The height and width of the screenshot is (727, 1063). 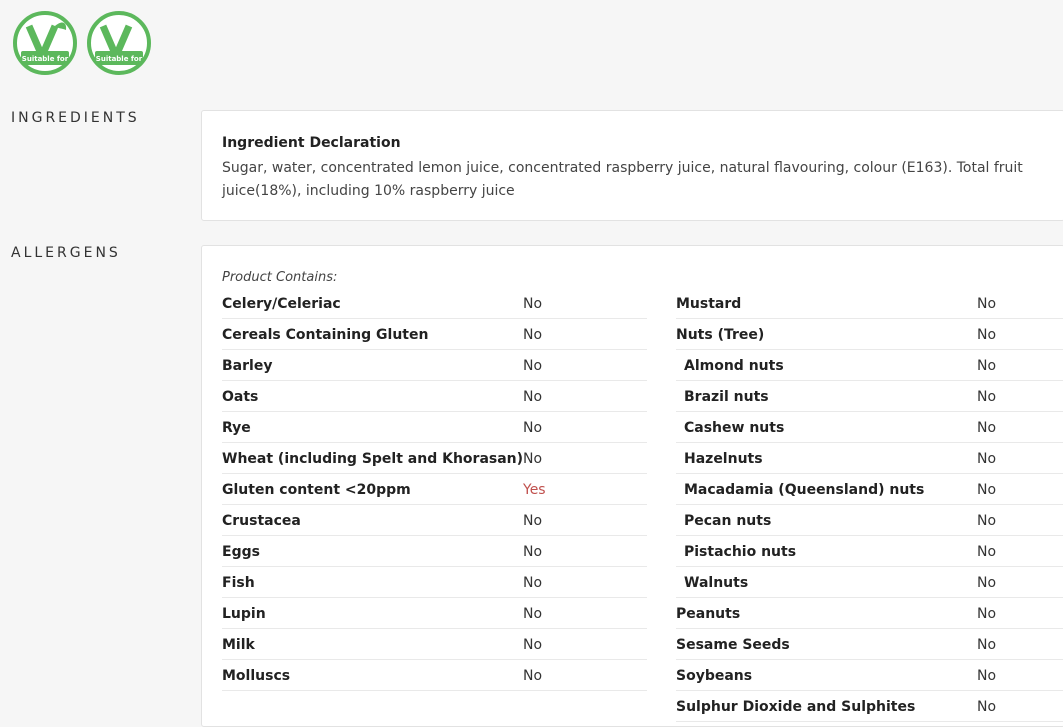 I want to click on allergen-row: Crustacea No, so click(x=434, y=520).